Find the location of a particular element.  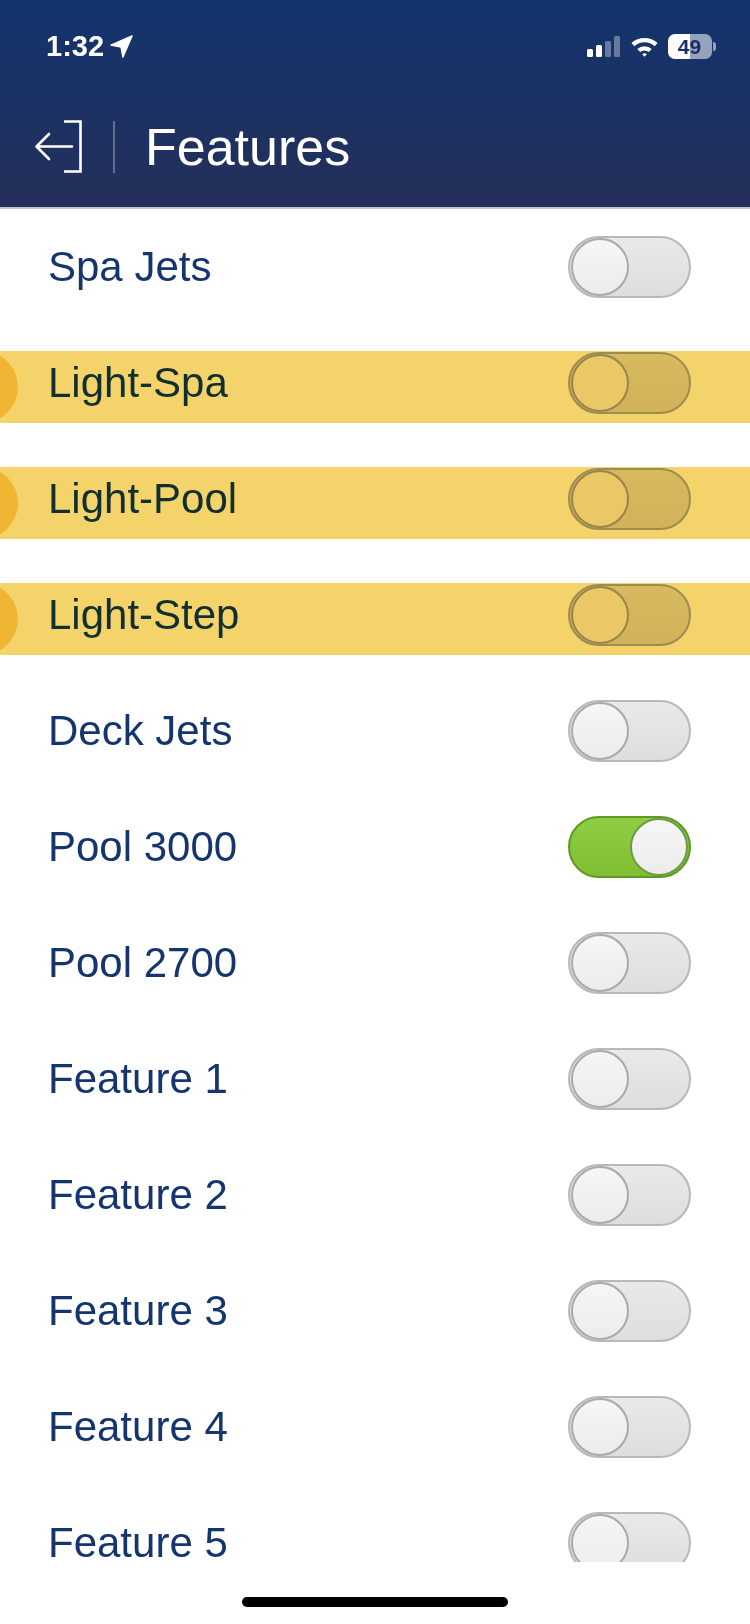

feature-label: Feature 5 is located at coordinates (138, 1540).